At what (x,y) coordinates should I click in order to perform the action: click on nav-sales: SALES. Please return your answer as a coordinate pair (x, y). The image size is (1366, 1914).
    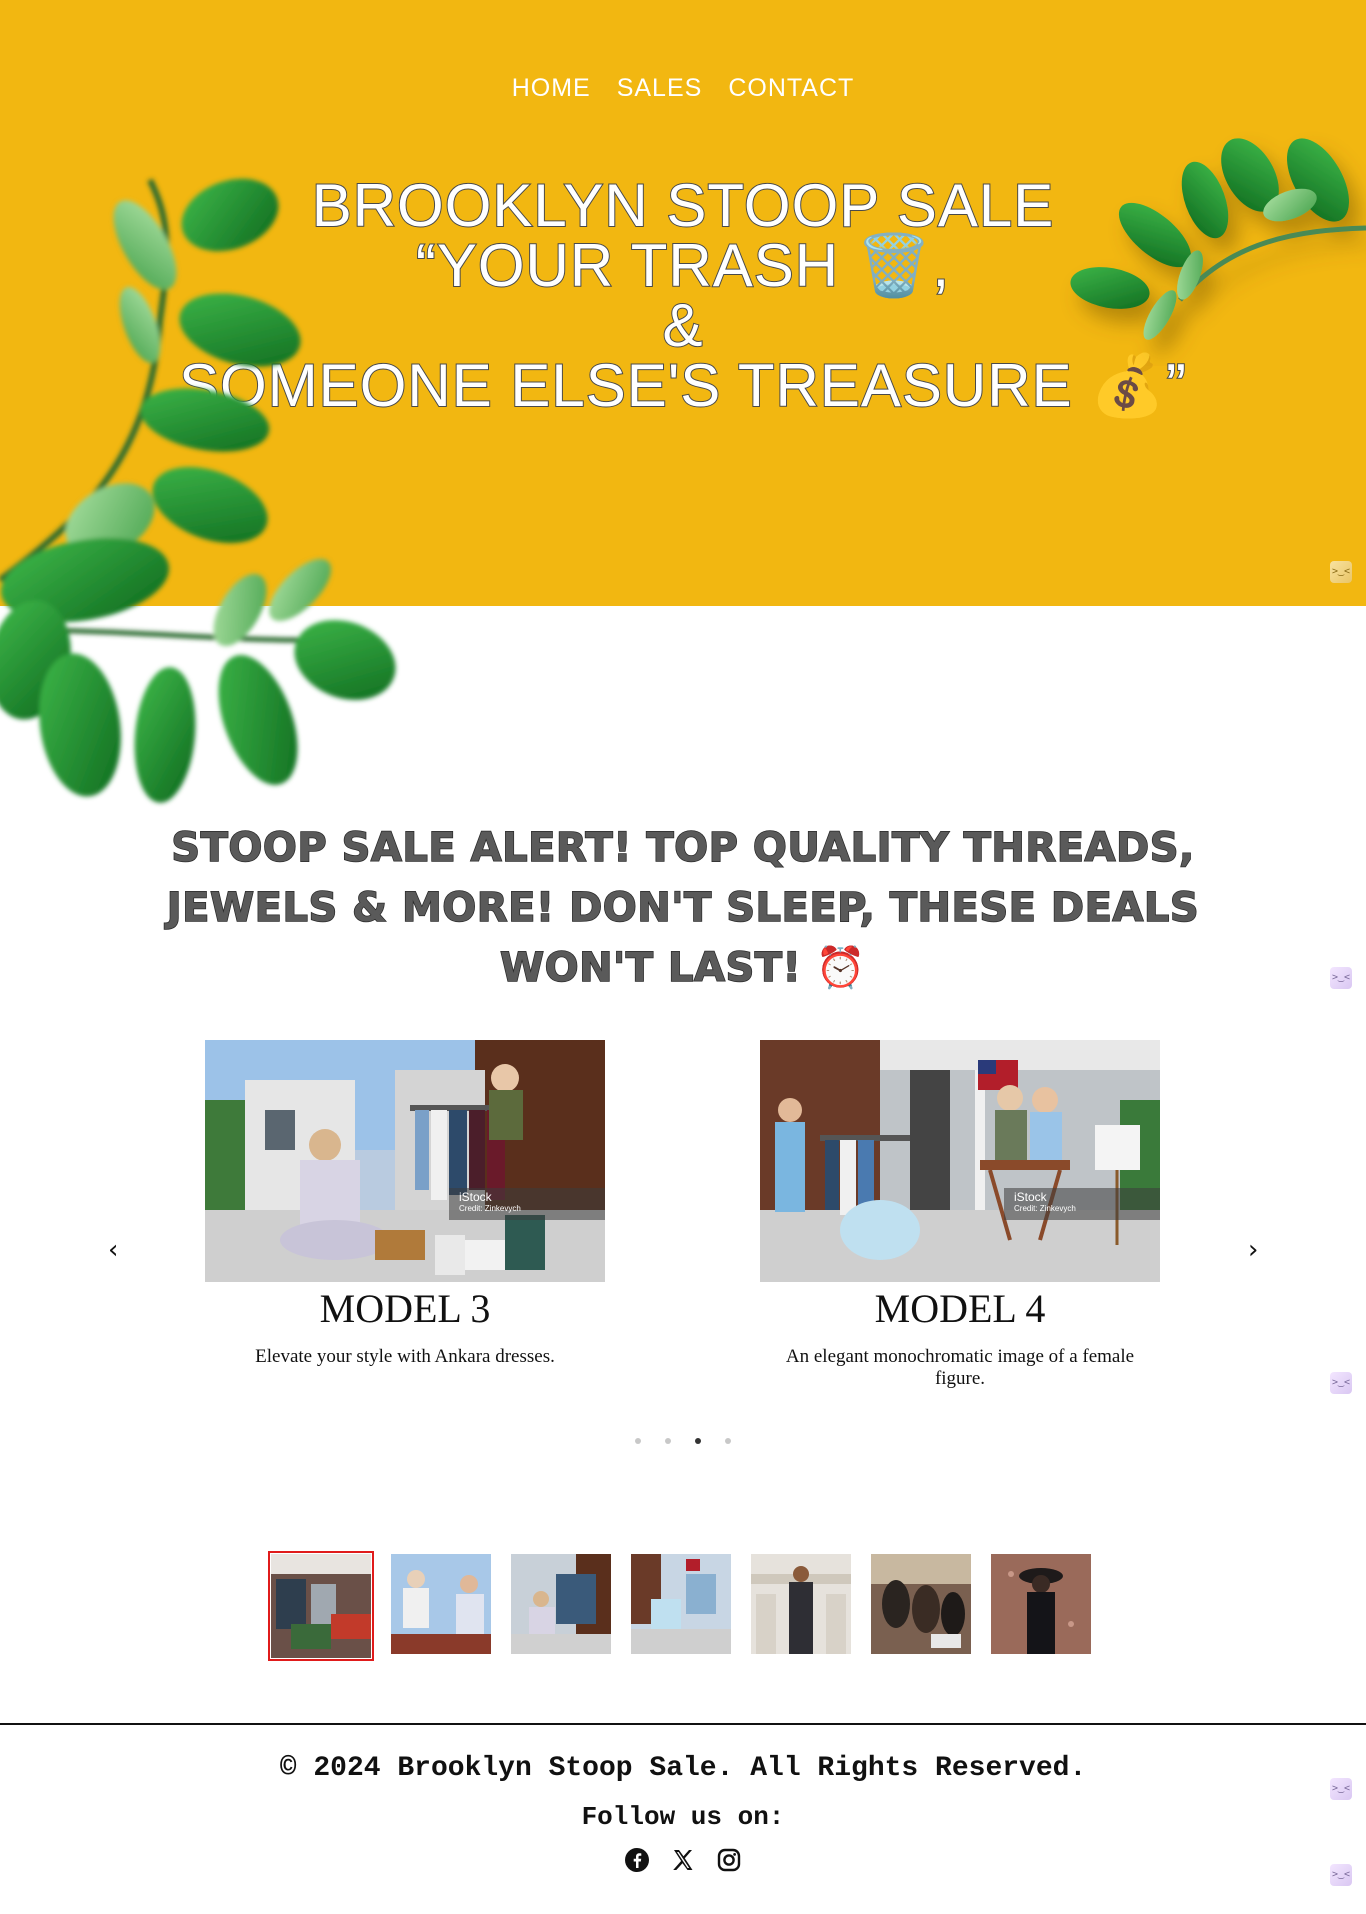
    Looking at the image, I should click on (660, 88).